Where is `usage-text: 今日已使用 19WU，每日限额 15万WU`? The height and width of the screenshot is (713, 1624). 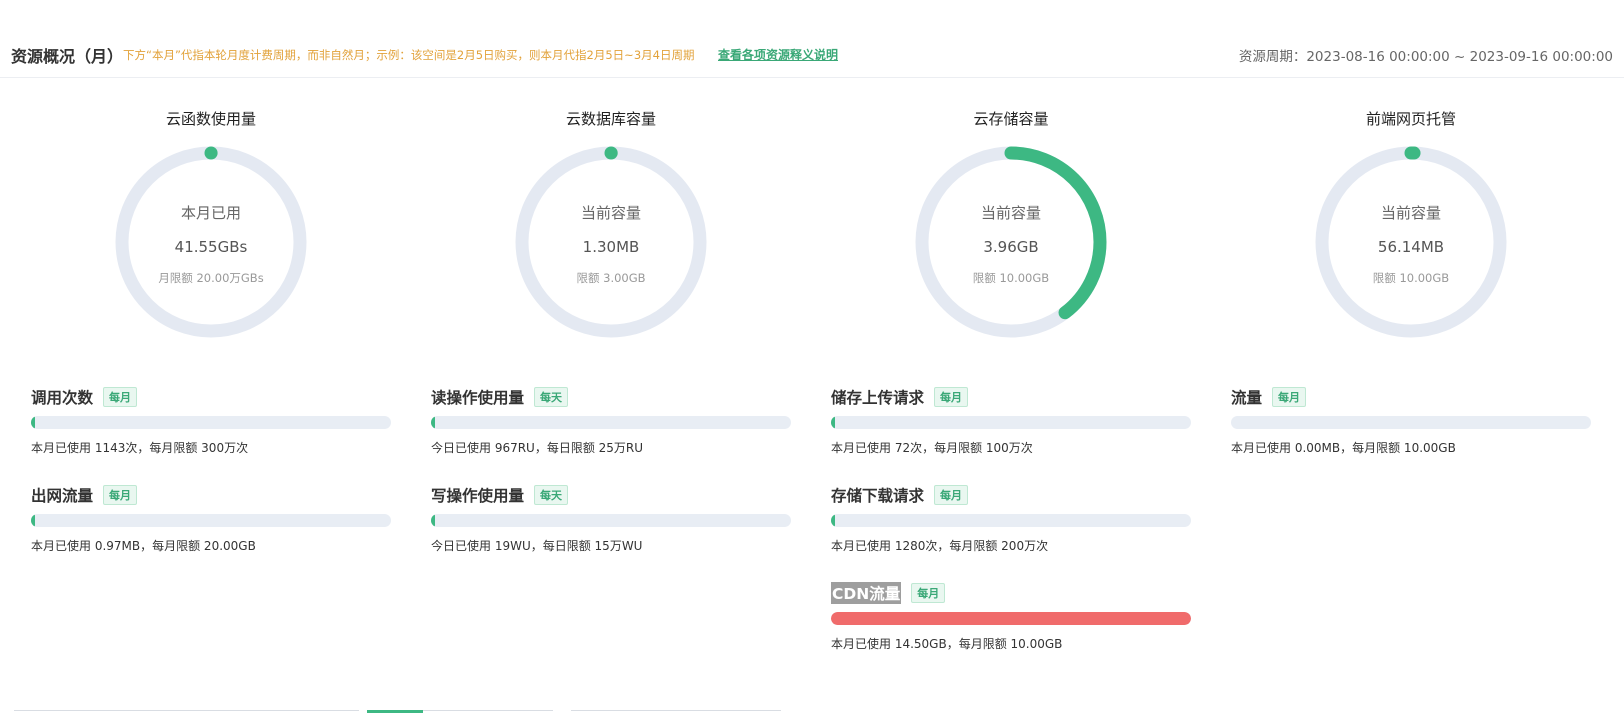
usage-text: 今日已使用 19WU，每日限额 15万WU is located at coordinates (537, 546).